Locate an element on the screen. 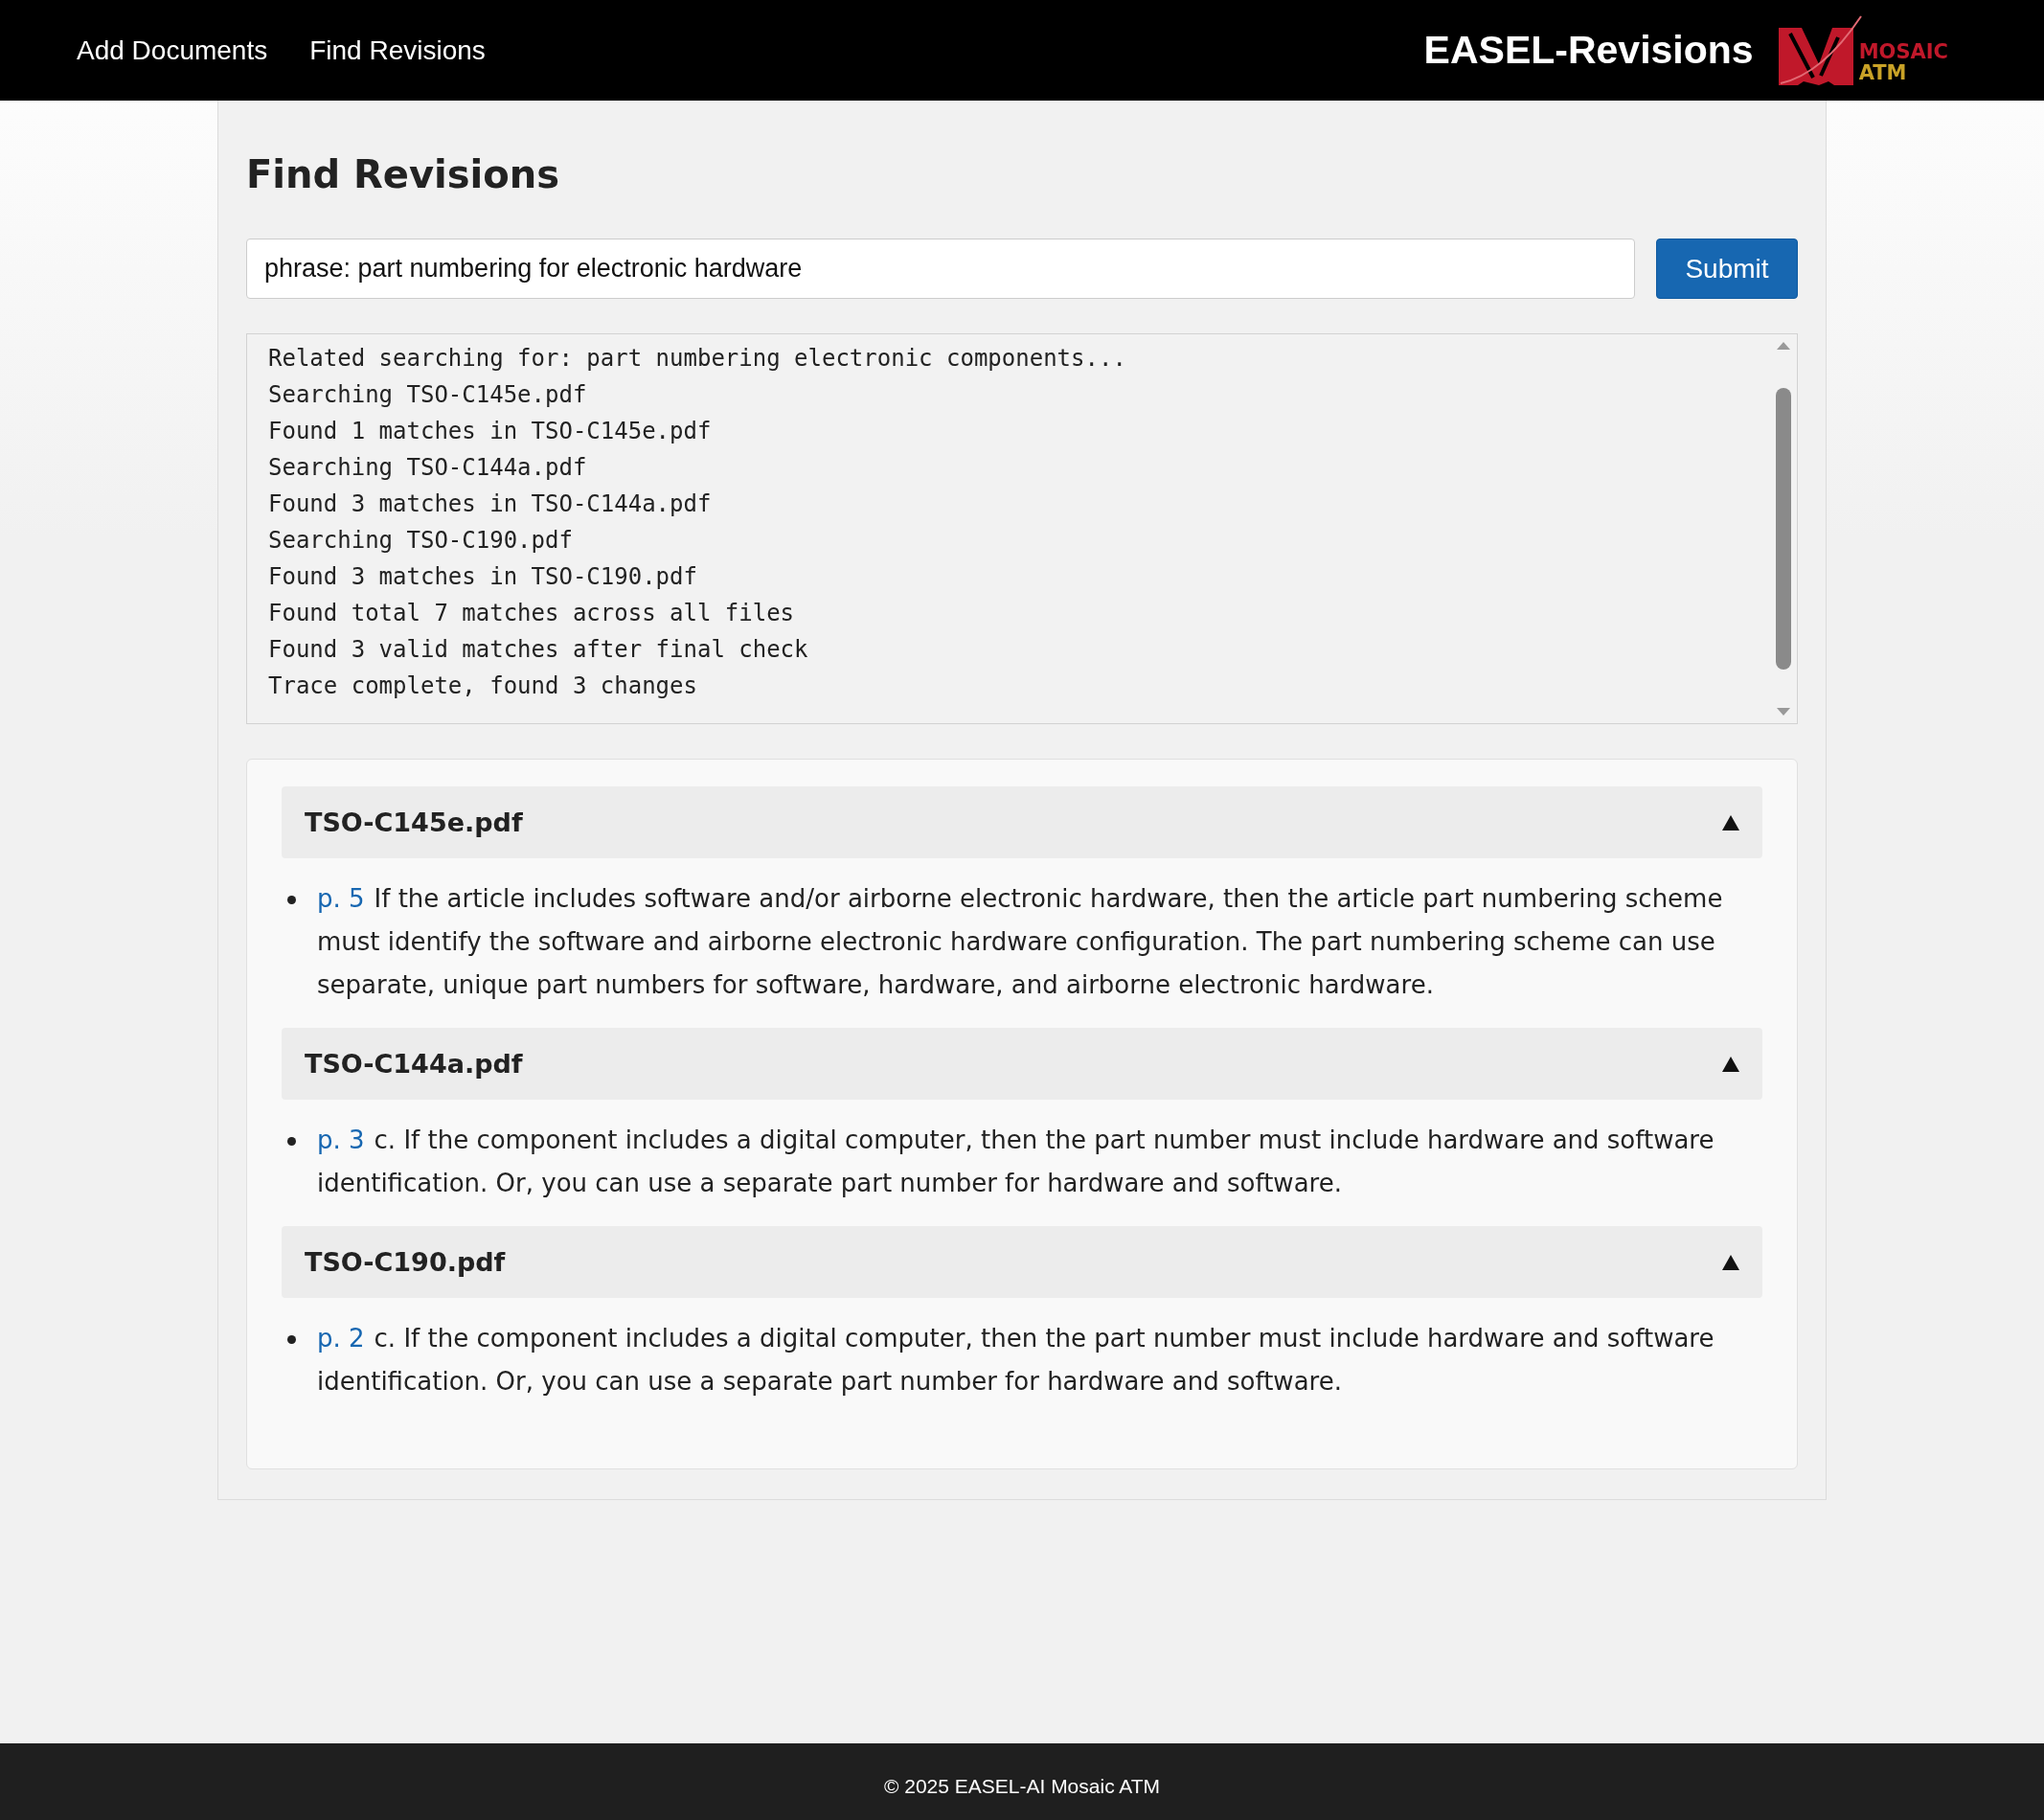 The width and height of the screenshot is (2044, 1820). logo-text: ATM is located at coordinates (1883, 72).